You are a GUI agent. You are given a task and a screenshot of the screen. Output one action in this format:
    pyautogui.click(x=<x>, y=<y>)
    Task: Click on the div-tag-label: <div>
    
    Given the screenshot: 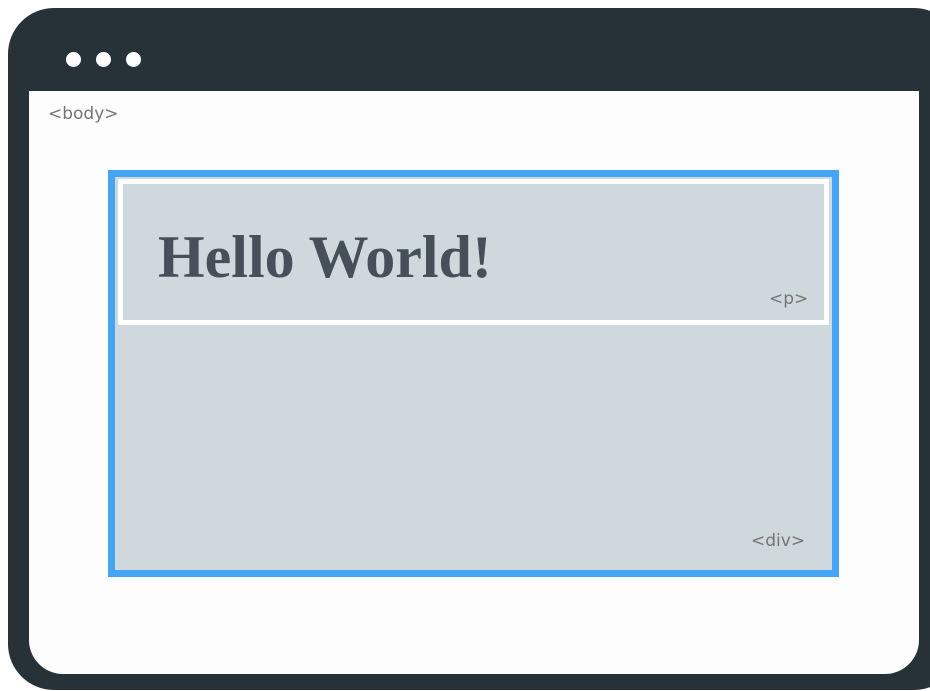 What is the action you would take?
    pyautogui.click(x=778, y=541)
    